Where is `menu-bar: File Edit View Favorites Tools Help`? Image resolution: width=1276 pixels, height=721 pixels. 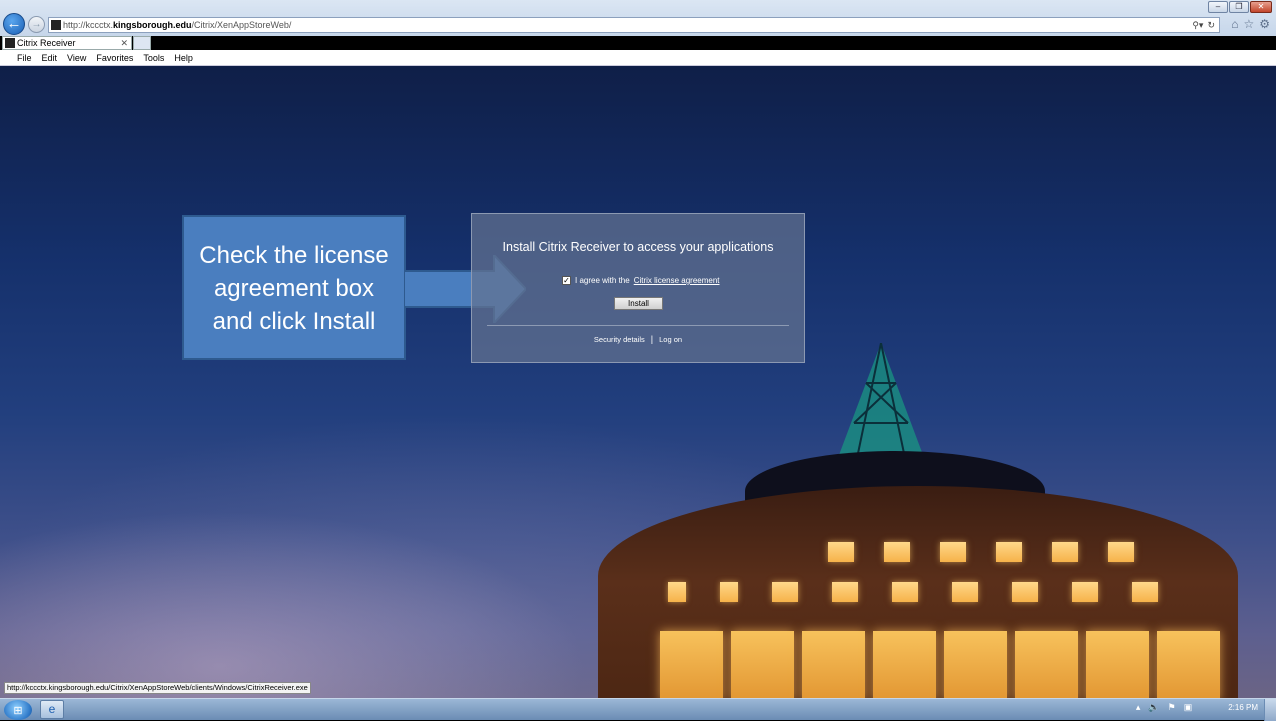
menu-bar: File Edit View Favorites Tools Help is located at coordinates (638, 58).